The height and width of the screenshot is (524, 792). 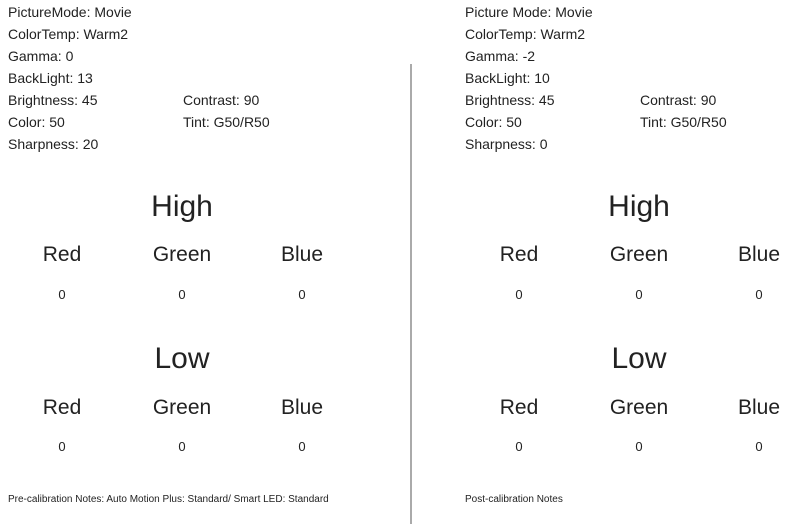 I want to click on setting-backlight: BackLight: 10, so click(x=507, y=78).